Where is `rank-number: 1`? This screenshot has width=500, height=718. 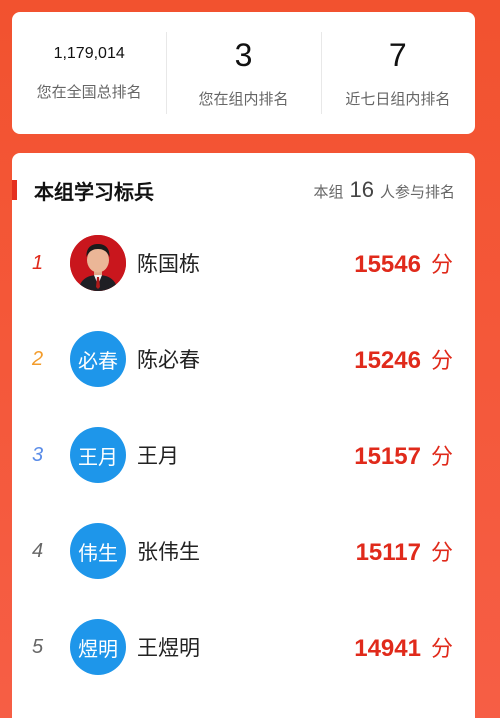 rank-number: 1 is located at coordinates (38, 262).